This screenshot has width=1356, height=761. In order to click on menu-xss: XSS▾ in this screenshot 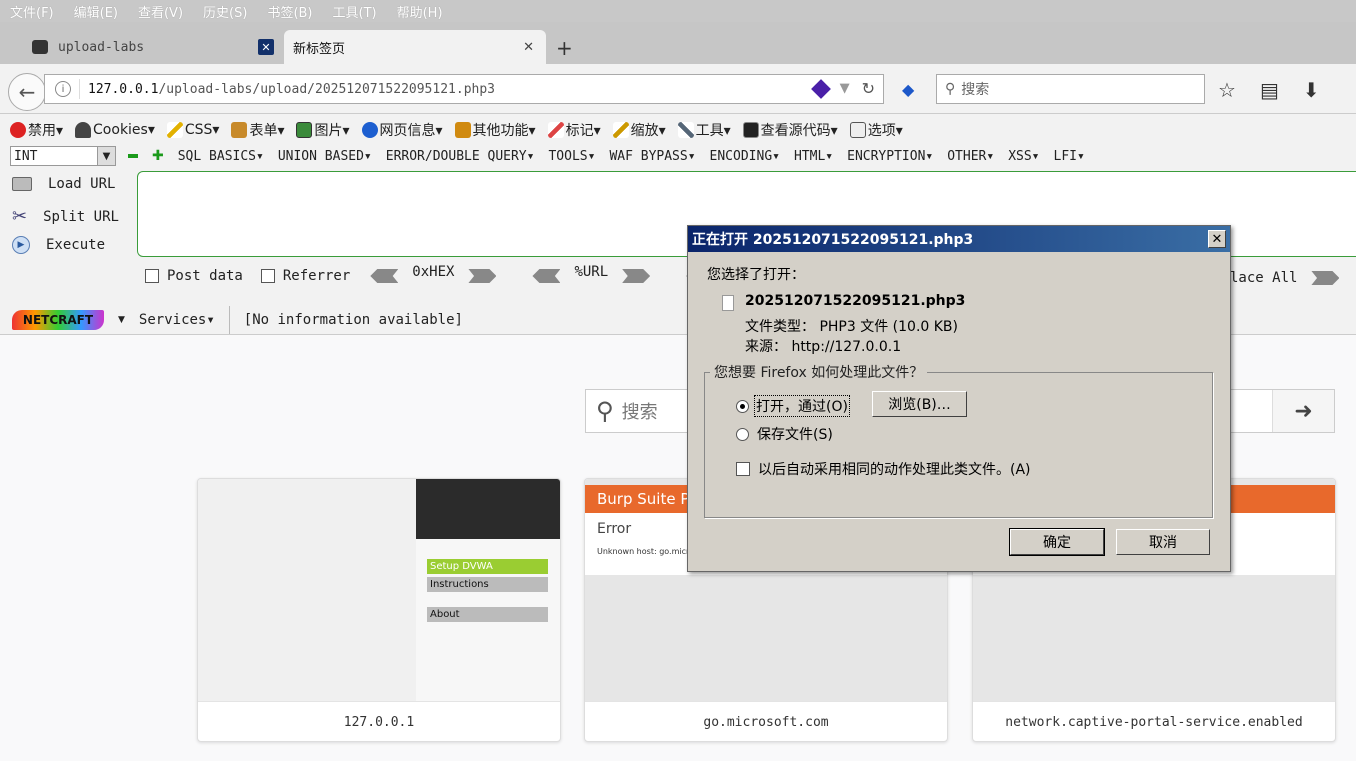, I will do `click(1023, 156)`.